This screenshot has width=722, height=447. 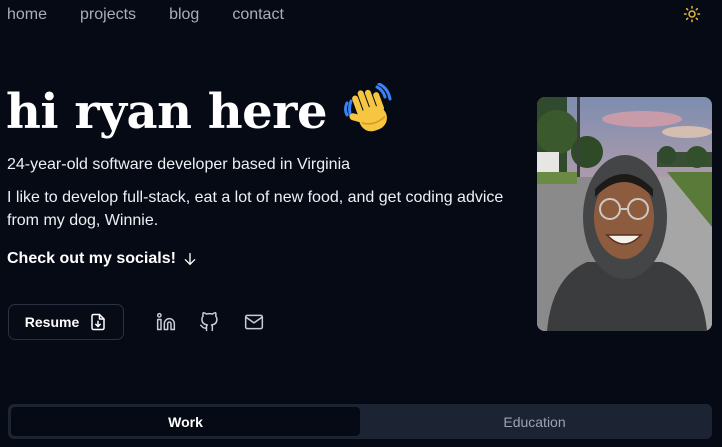 What do you see at coordinates (108, 15) in the screenshot?
I see `nav-projects: projects` at bounding box center [108, 15].